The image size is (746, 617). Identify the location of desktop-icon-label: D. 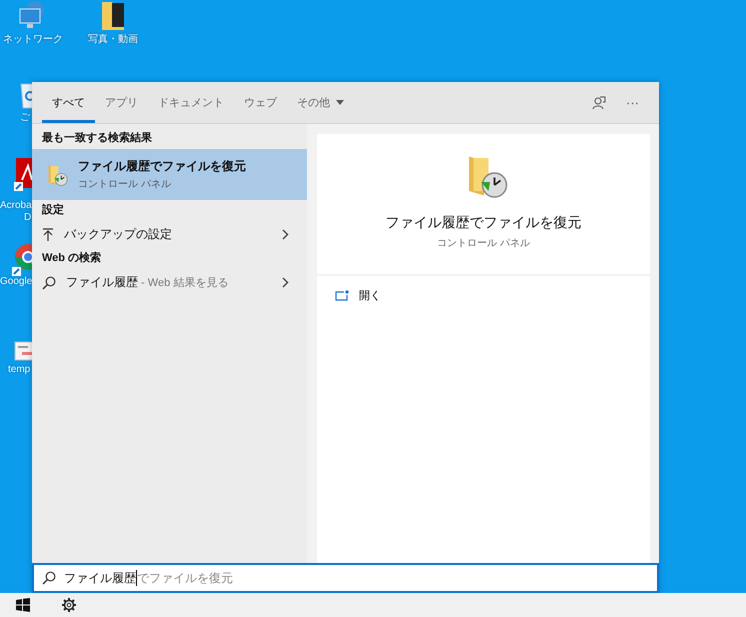
(28, 218).